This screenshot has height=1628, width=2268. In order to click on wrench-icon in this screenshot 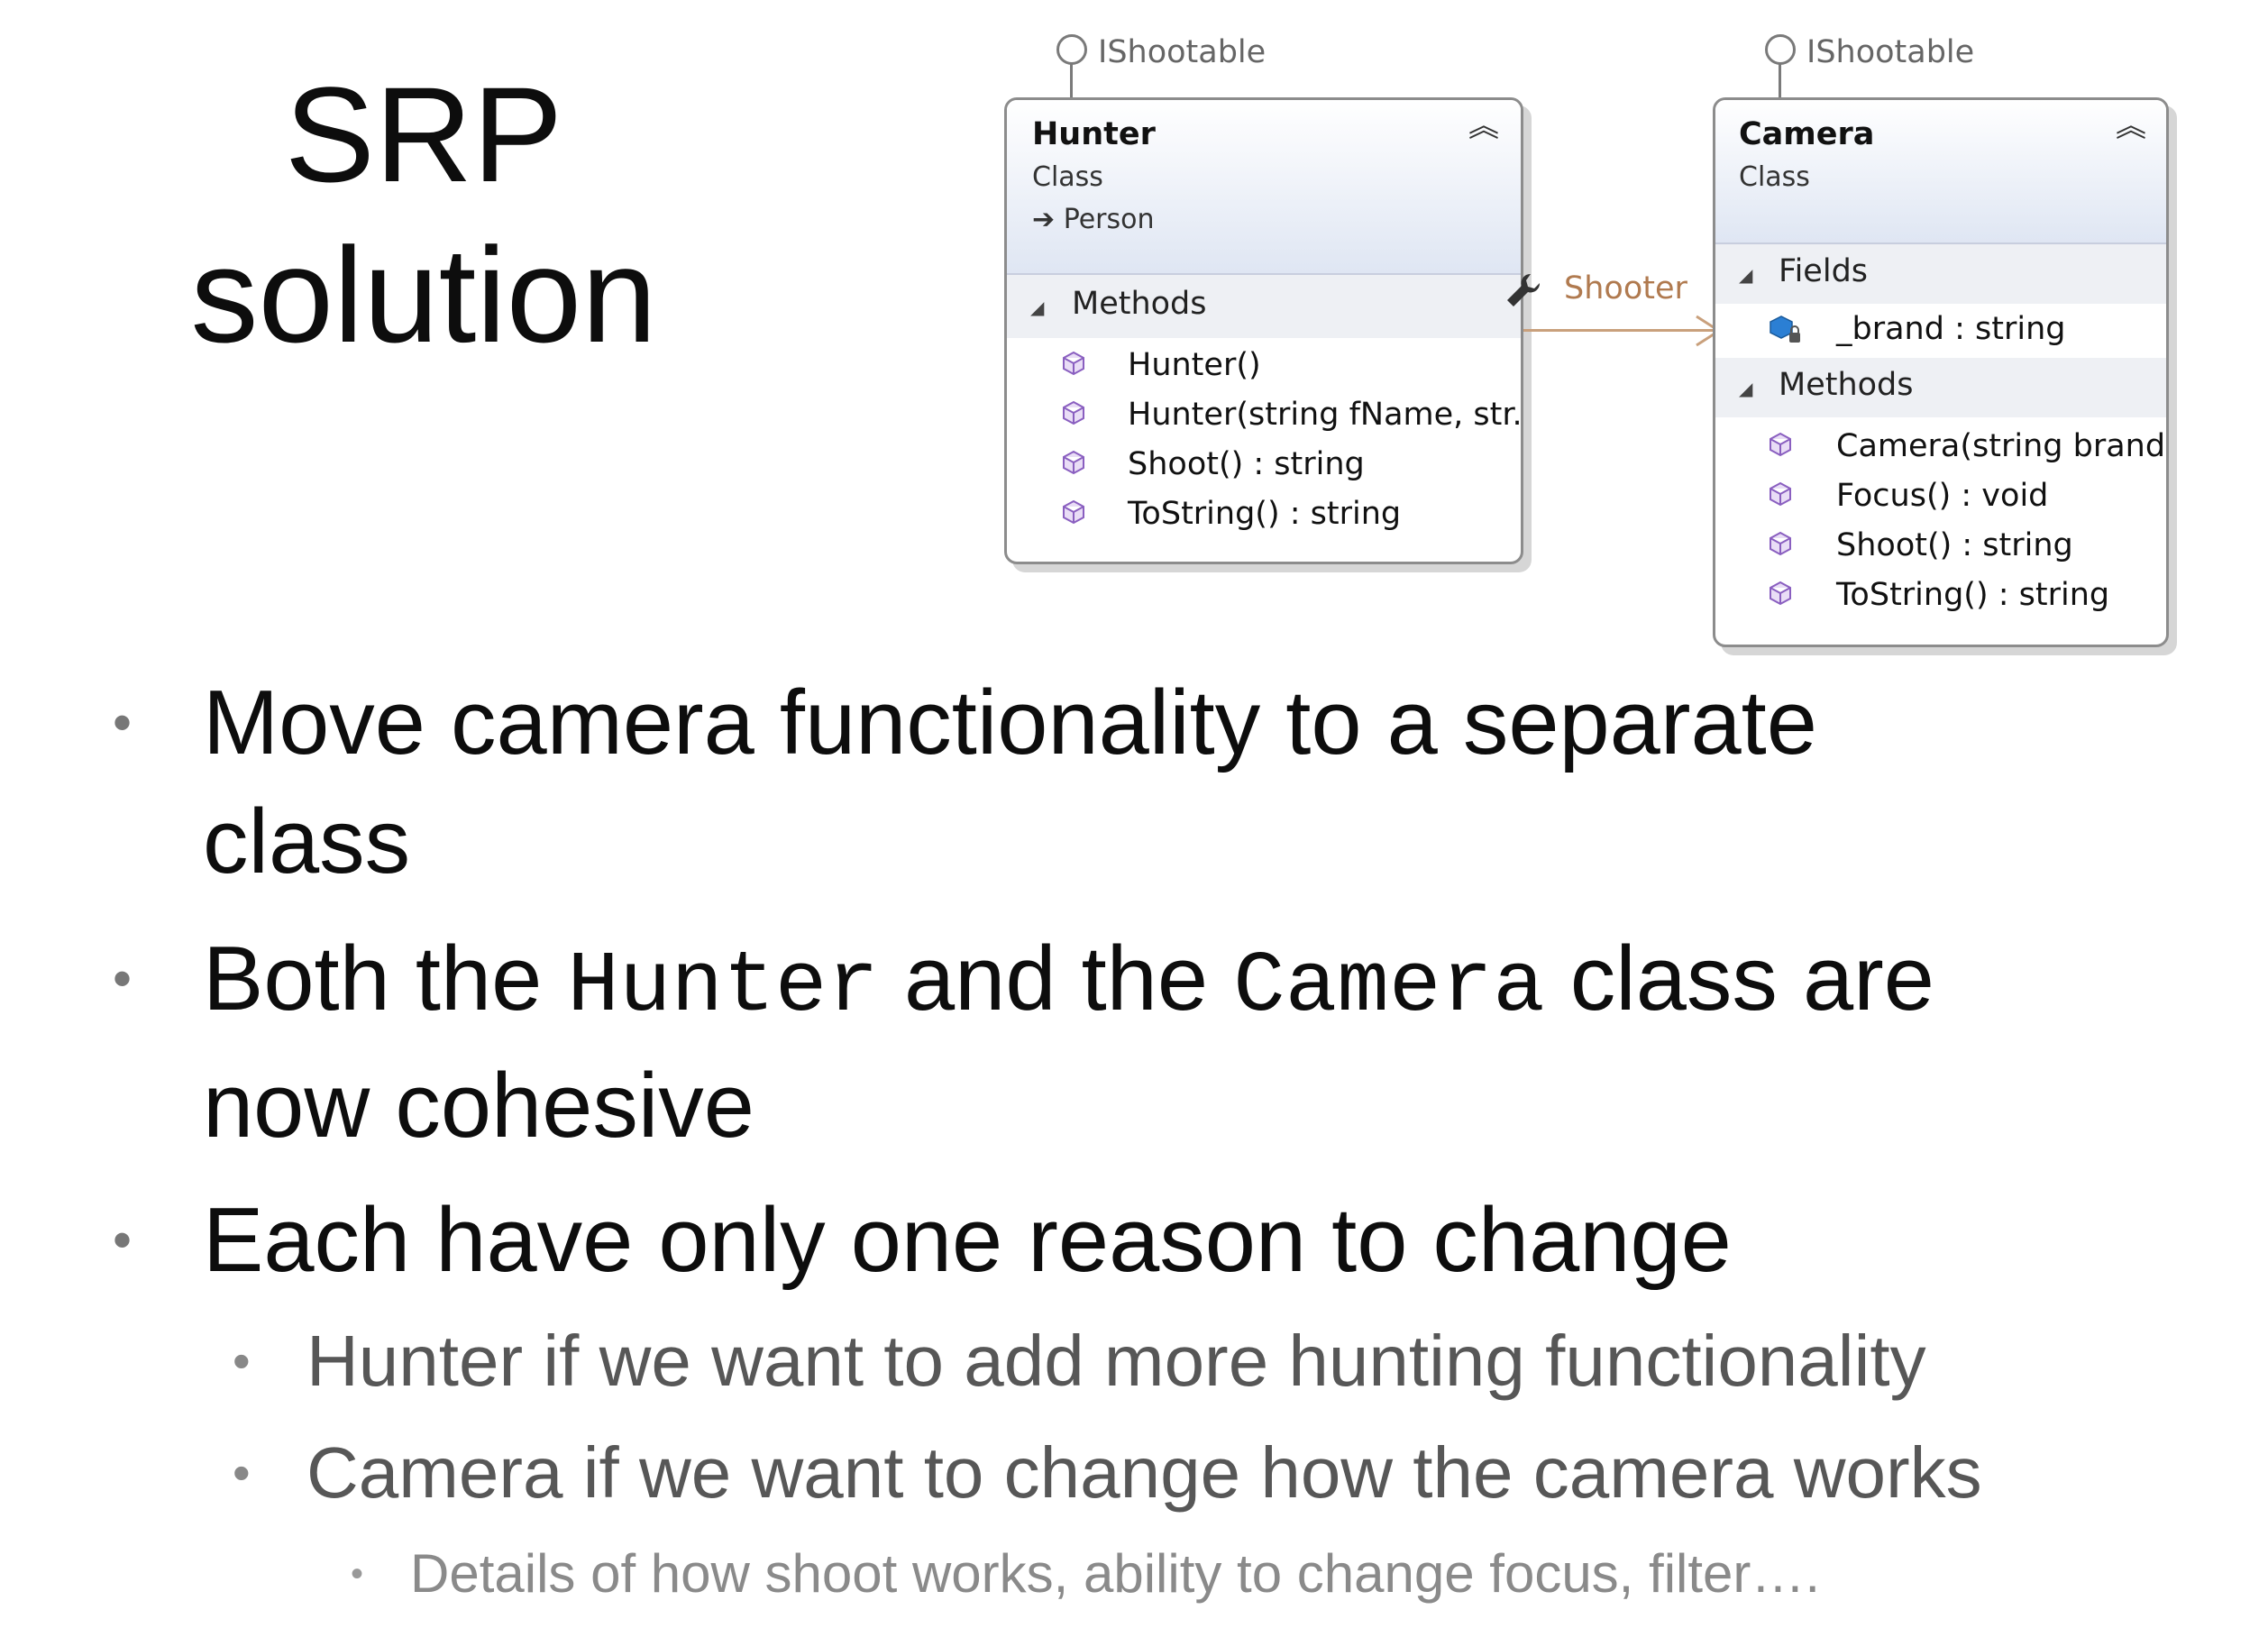, I will do `click(1524, 289)`.